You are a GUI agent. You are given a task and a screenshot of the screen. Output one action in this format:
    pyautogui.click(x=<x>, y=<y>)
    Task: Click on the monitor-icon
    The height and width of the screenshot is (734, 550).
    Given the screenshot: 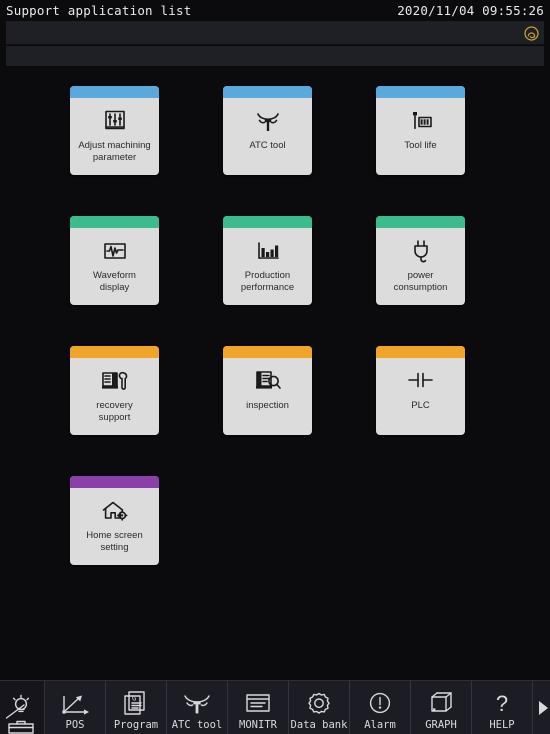 What is the action you would take?
    pyautogui.click(x=258, y=703)
    